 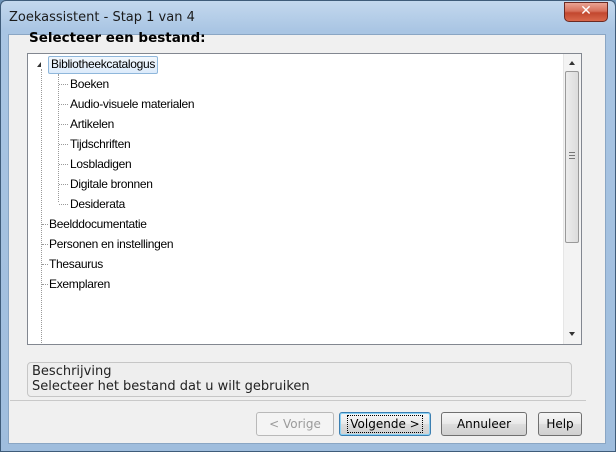 What do you see at coordinates (92, 124) in the screenshot?
I see `tree-node-child: Artikelen` at bounding box center [92, 124].